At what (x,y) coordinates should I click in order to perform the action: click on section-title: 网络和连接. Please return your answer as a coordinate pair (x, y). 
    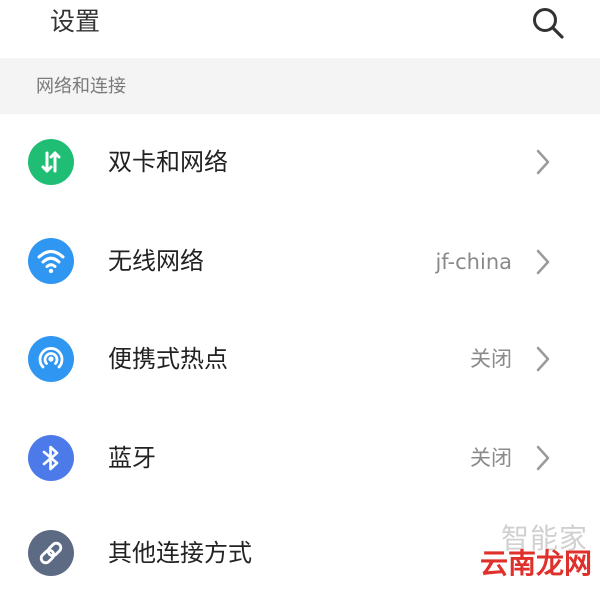
    Looking at the image, I should click on (81, 86).